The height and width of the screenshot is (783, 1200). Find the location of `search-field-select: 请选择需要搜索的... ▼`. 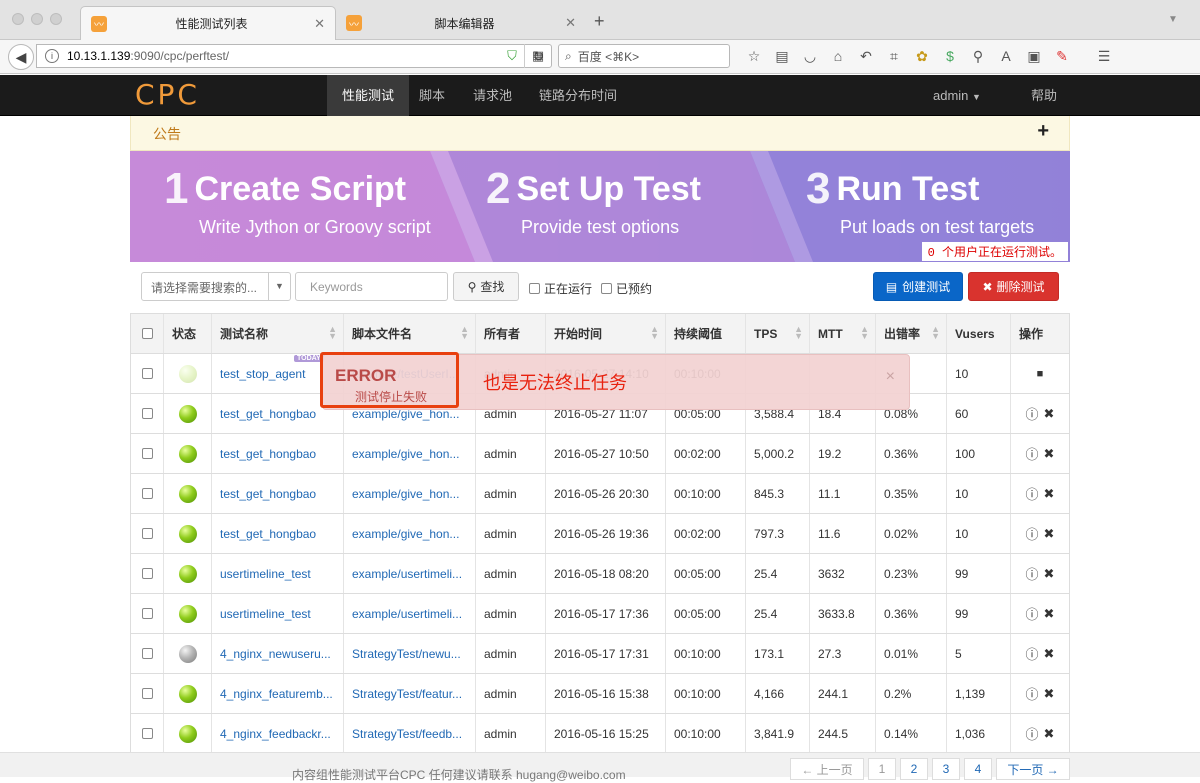

search-field-select: 请选择需要搜索的... ▼ is located at coordinates (216, 286).